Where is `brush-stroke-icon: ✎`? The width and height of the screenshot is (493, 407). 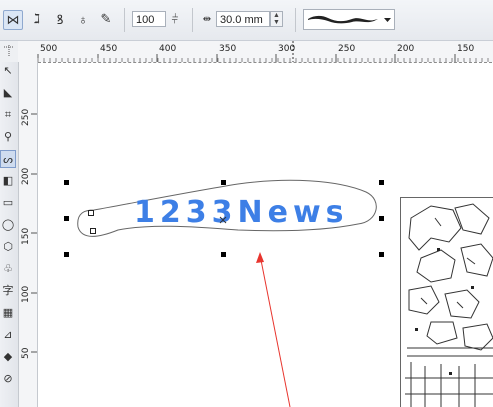
brush-stroke-icon: ✎ is located at coordinates (106, 19).